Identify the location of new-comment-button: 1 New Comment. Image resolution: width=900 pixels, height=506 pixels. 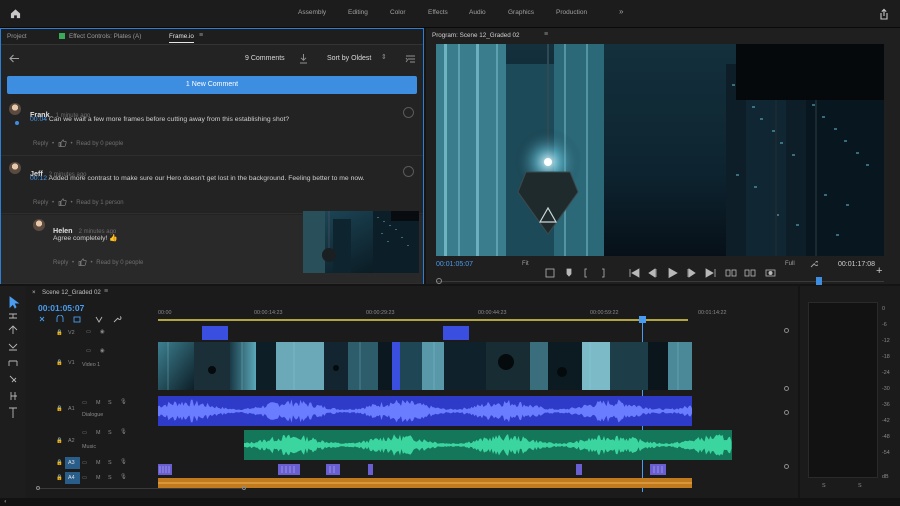
(212, 85).